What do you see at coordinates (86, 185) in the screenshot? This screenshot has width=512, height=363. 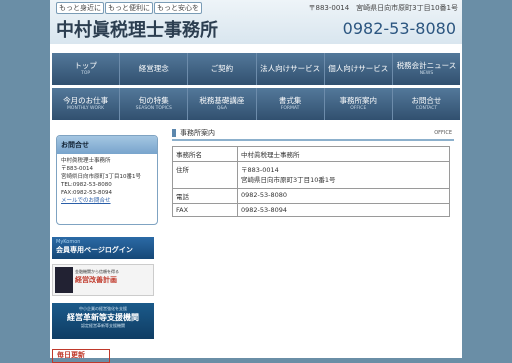 I see `contact-line: TEL:0982-53-8080` at bounding box center [86, 185].